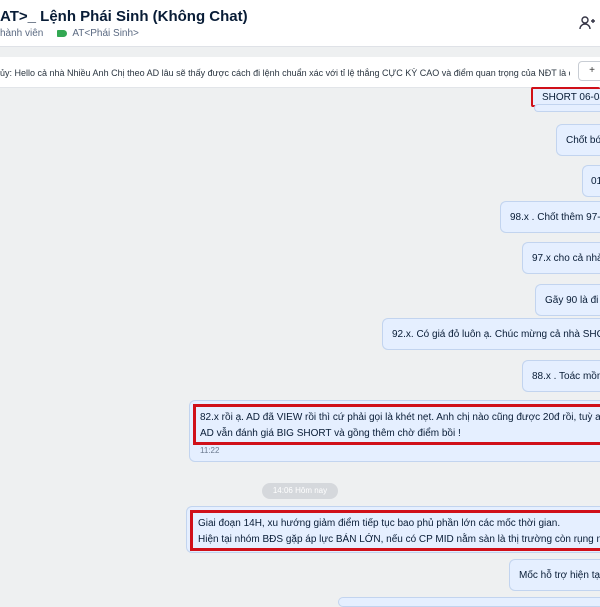  I want to click on message-text: Chốt bớ, so click(583, 140).